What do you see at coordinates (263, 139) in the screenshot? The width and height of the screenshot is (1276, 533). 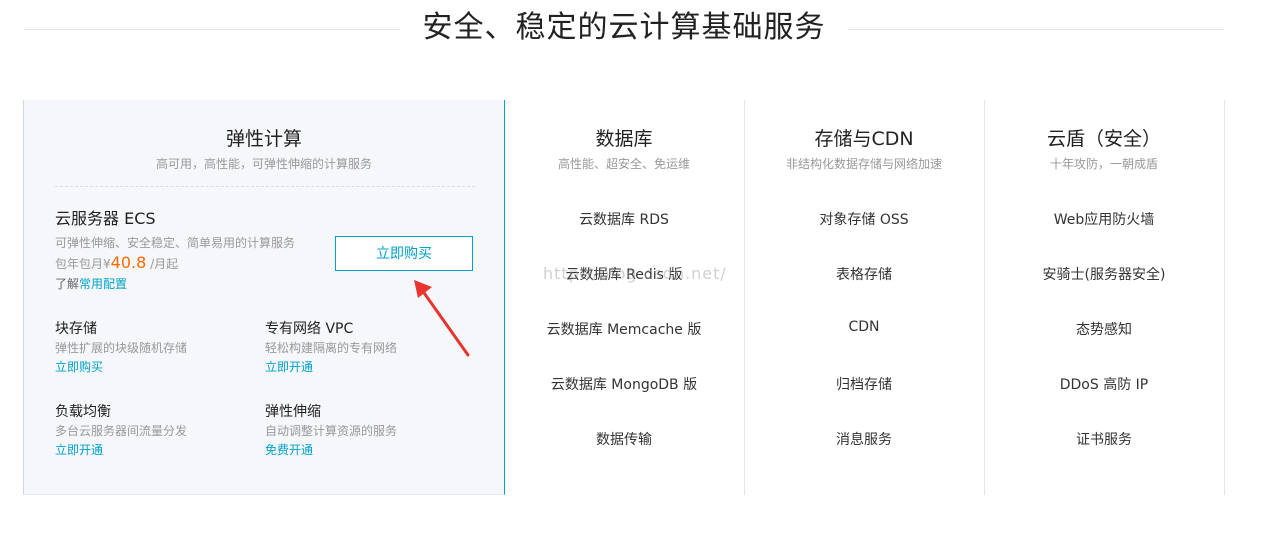 I see `elastic-compute-title: 弹性计算` at bounding box center [263, 139].